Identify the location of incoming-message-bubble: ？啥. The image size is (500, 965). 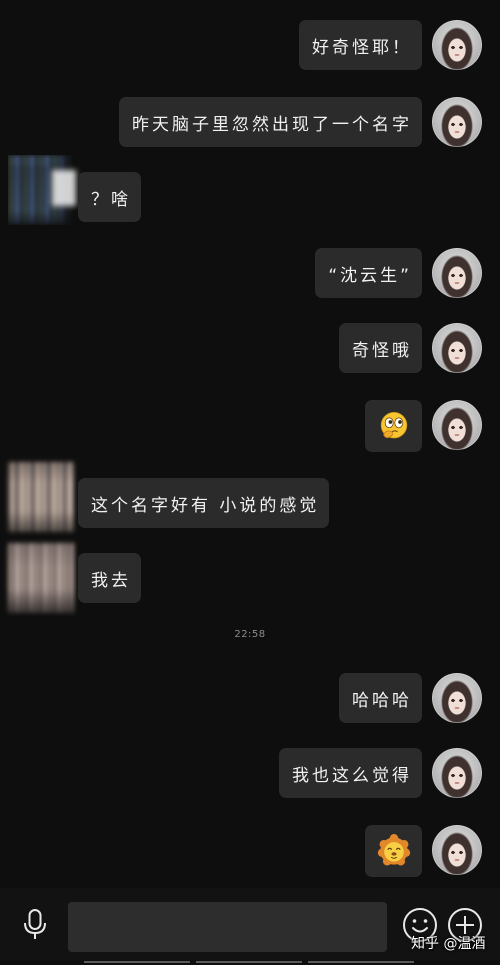
(109, 197).